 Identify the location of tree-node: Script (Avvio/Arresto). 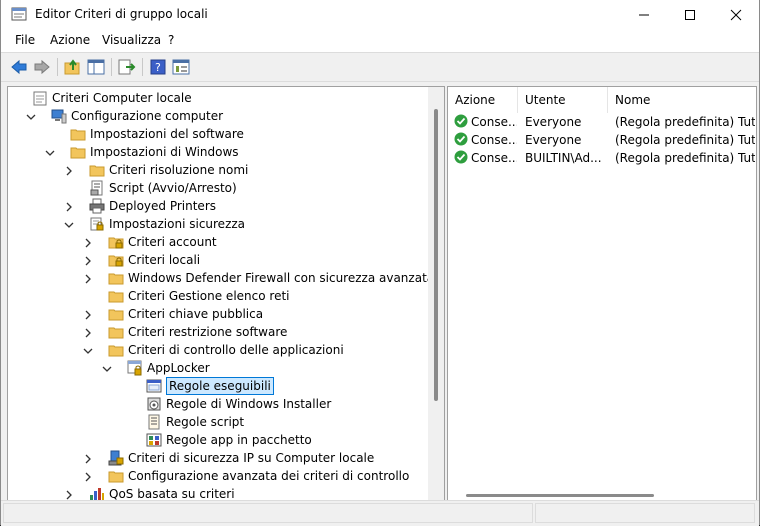
(218, 188).